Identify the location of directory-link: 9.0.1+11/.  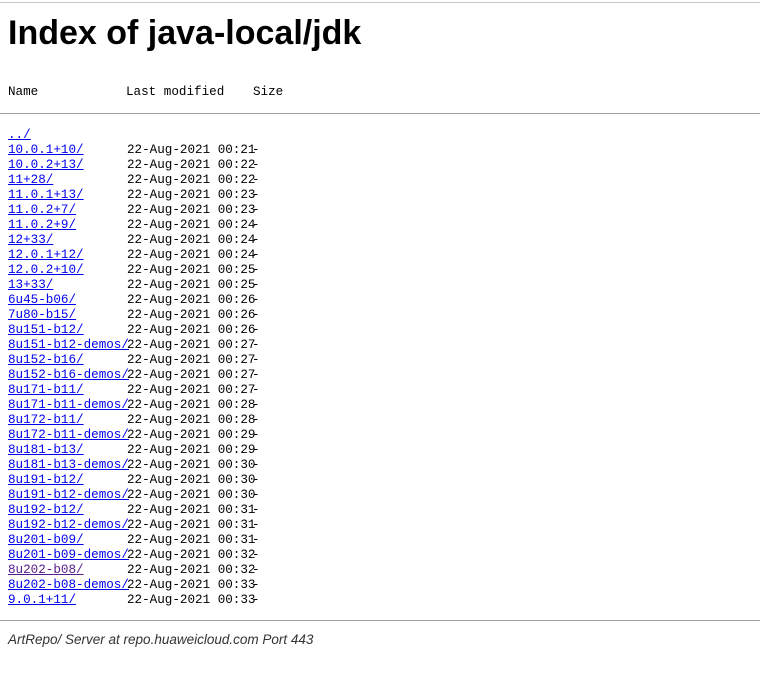
(42, 600).